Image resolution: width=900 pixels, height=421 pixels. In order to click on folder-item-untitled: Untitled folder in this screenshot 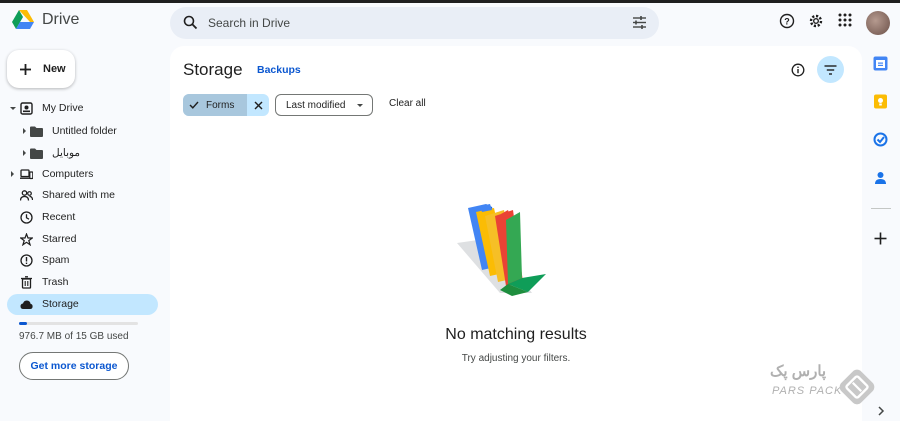, I will do `click(93, 131)`.